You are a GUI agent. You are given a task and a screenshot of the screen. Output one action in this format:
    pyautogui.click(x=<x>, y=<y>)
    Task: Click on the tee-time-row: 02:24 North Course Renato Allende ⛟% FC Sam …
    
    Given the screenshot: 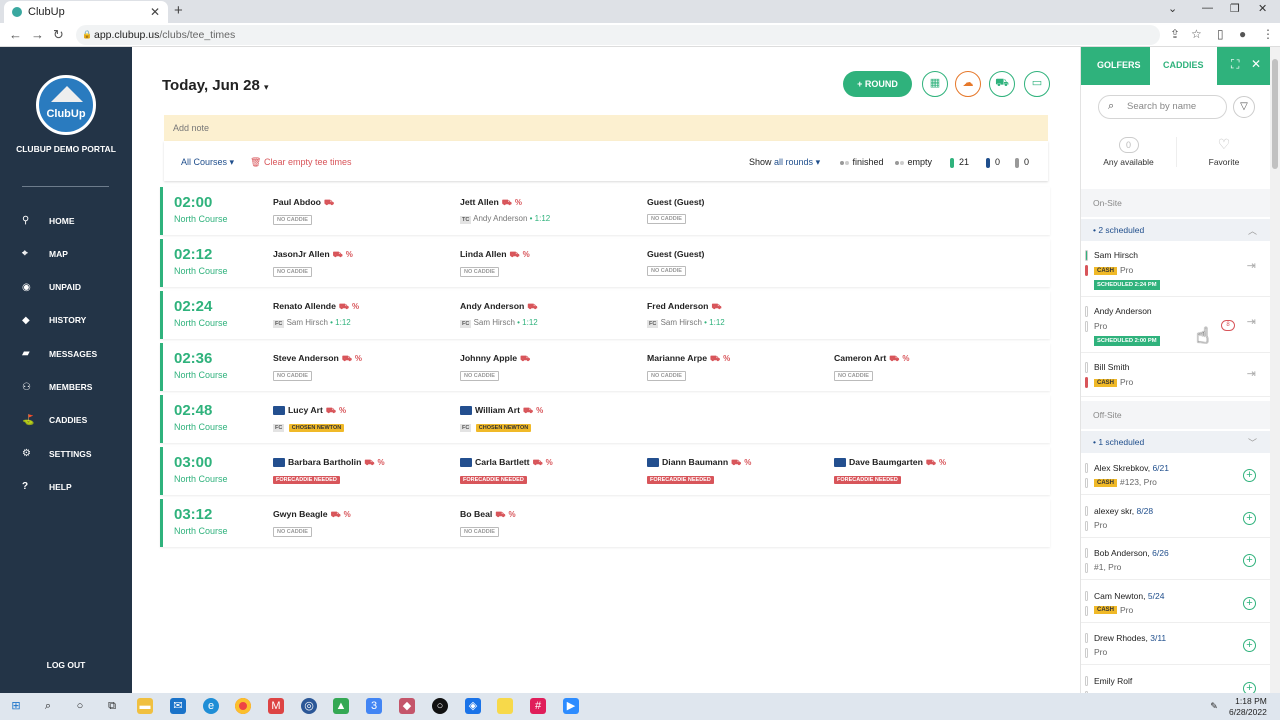 What is the action you would take?
    pyautogui.click(x=605, y=315)
    